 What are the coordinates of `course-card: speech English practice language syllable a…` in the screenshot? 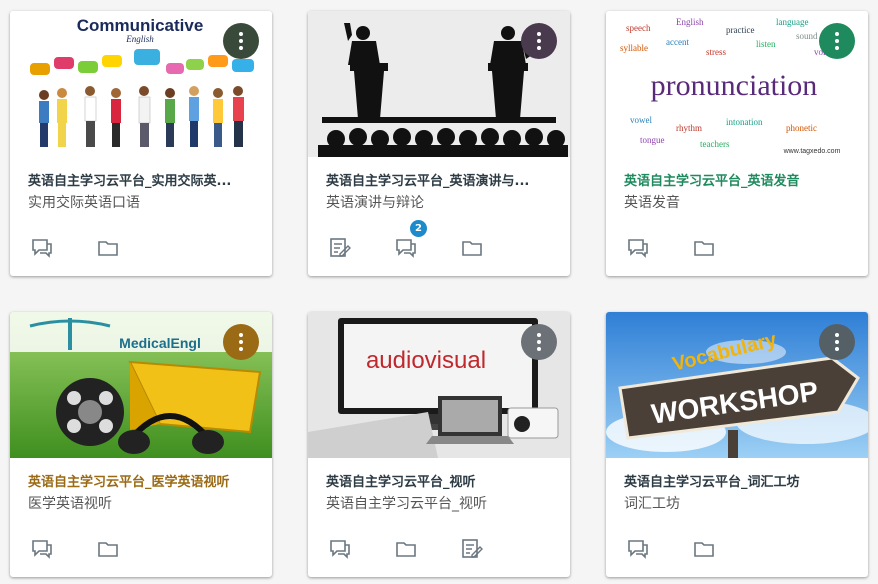 It's located at (737, 143).